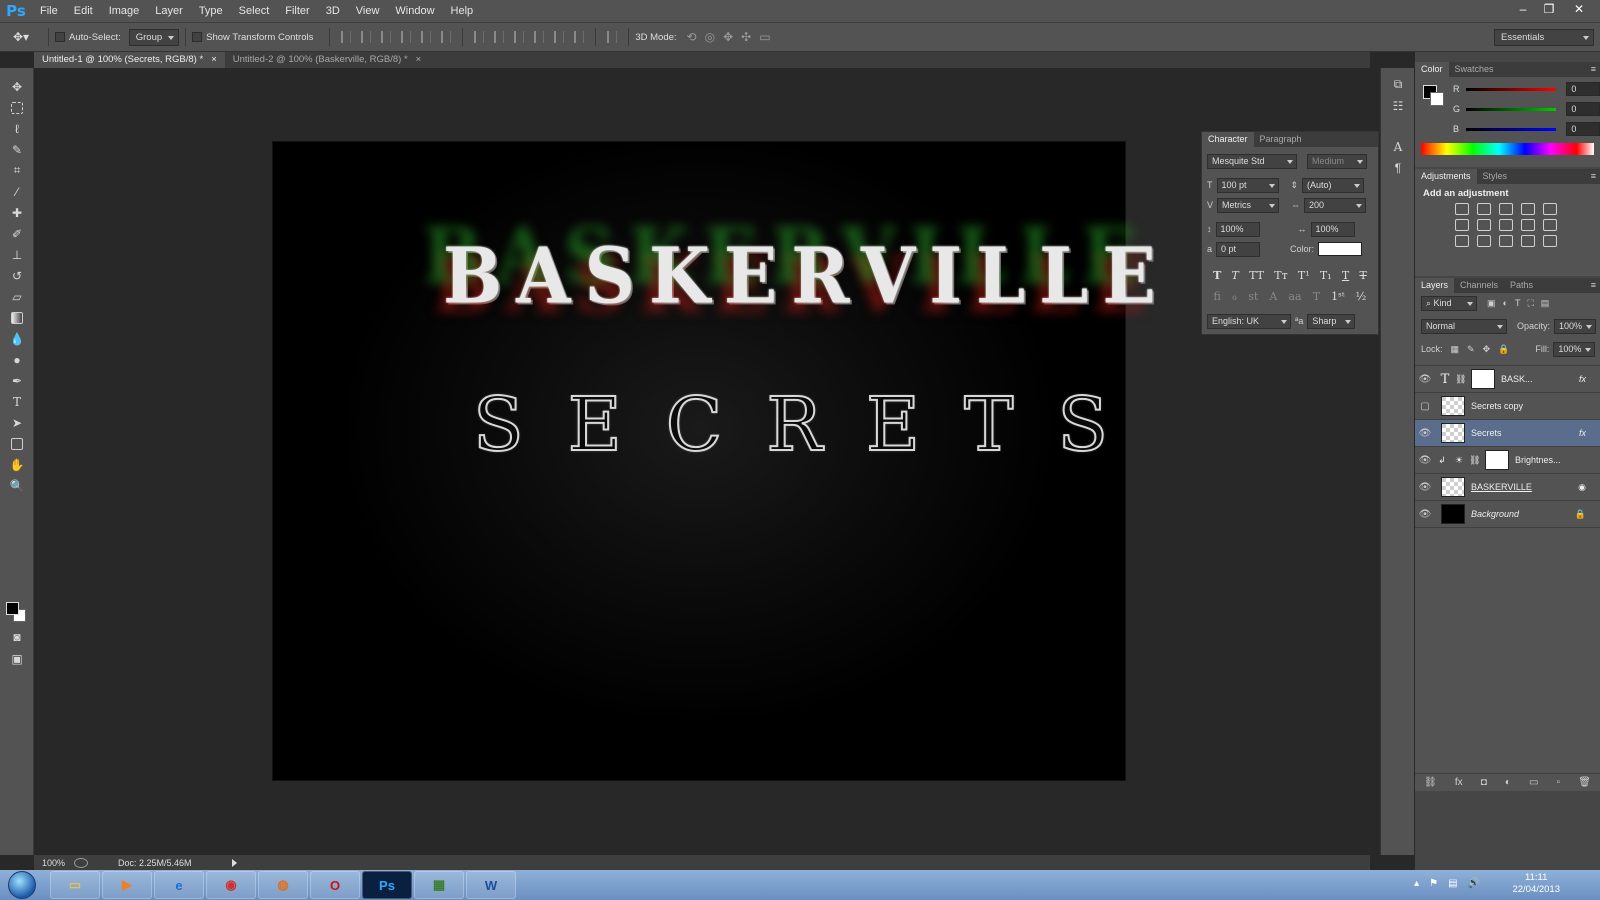 The height and width of the screenshot is (900, 1600). I want to click on menu-3d: 3D, so click(333, 11).